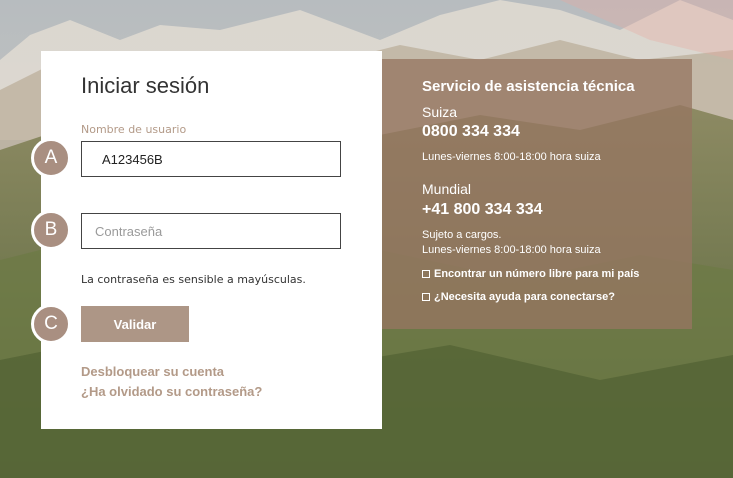 This screenshot has width=733, height=478. I want to click on find-free-number-link: Encontrar un número libre para mi país, so click(530, 274).